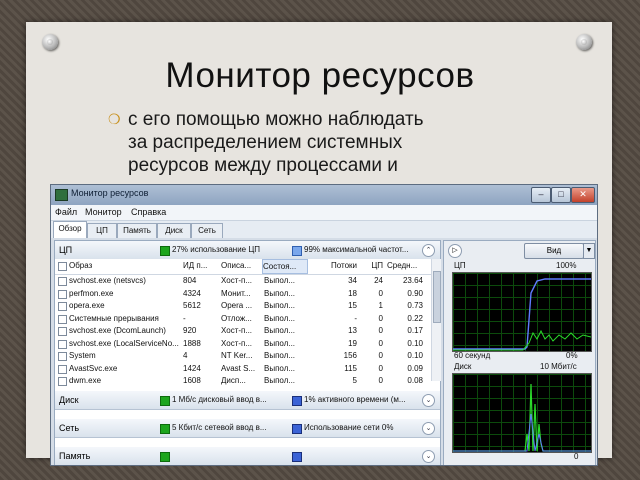 Image resolution: width=640 pixels, height=480 pixels. Describe the element at coordinates (165, 429) in the screenshot. I see `network-io-legend-icon` at that location.